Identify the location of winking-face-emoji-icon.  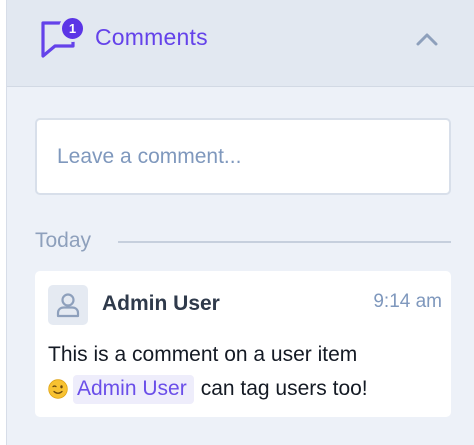
(58, 389).